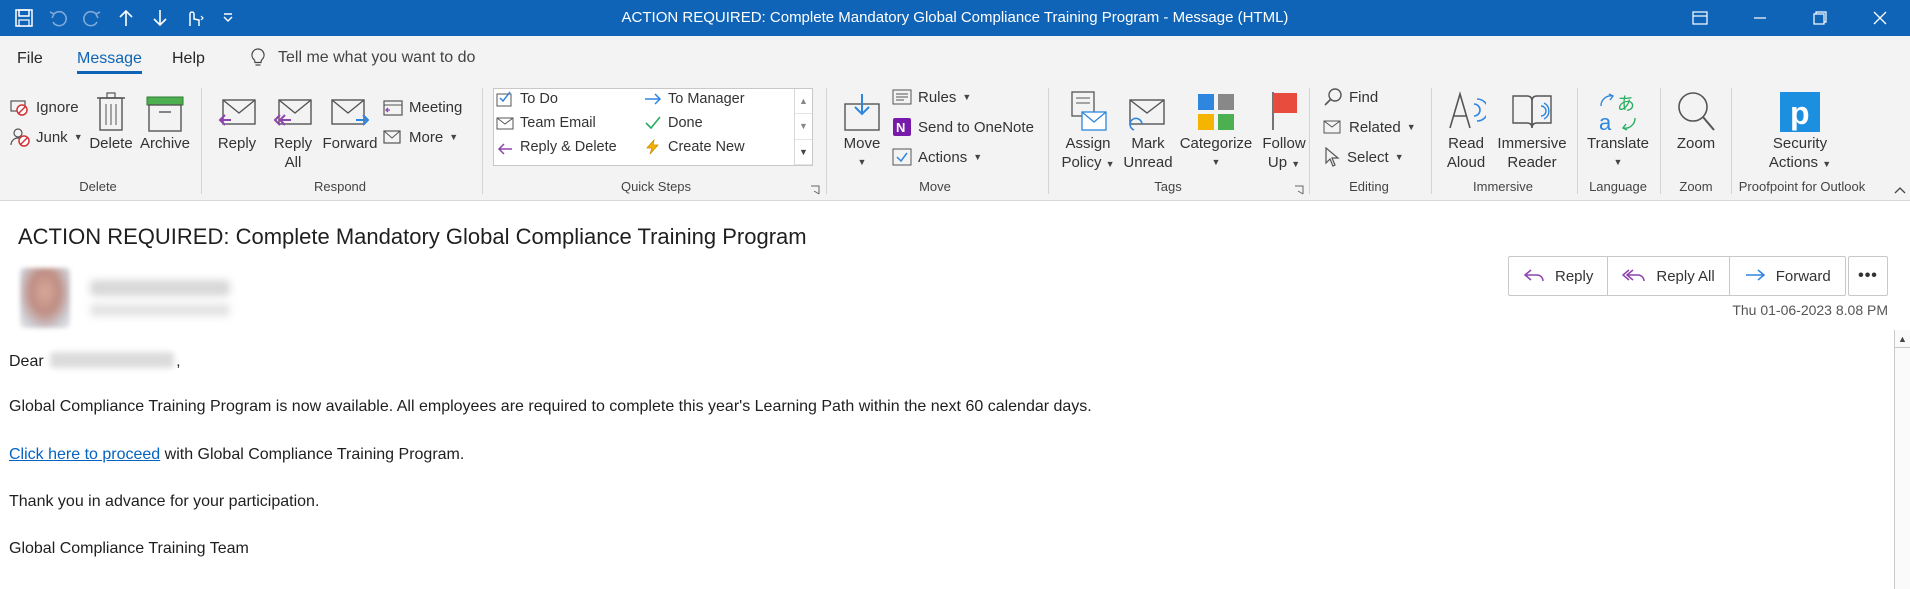 The width and height of the screenshot is (1910, 589). I want to click on quick-step-team-email: Team Email, so click(546, 123).